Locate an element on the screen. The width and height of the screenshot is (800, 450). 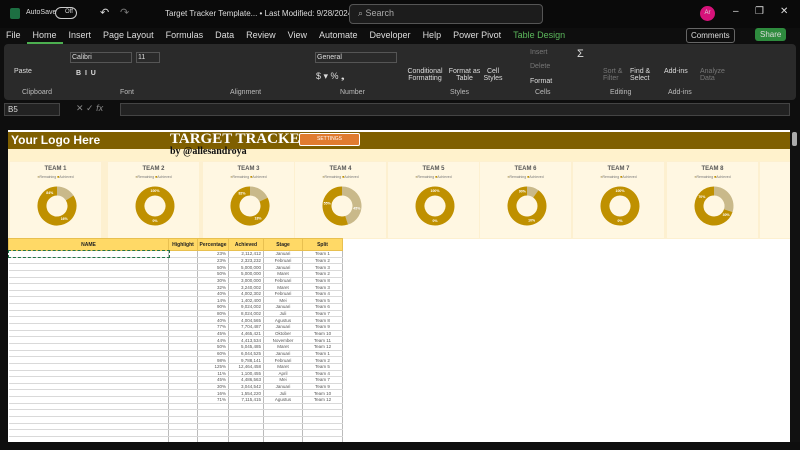
currency-button: $ ▾ % ❟ is located at coordinates (330, 76).